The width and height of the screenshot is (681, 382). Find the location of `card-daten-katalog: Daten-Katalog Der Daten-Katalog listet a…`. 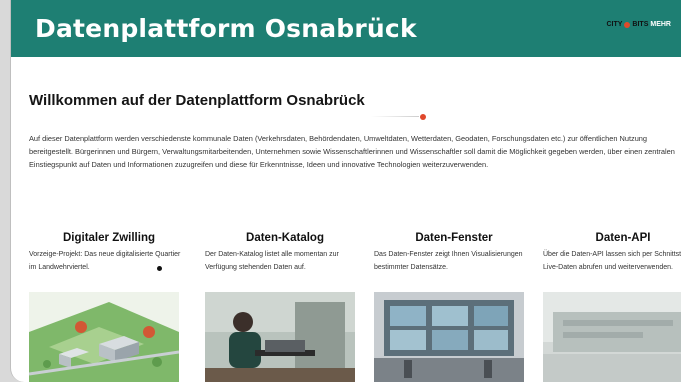

card-daten-katalog: Daten-Katalog Der Daten-Katalog listet a… is located at coordinates (285, 307).